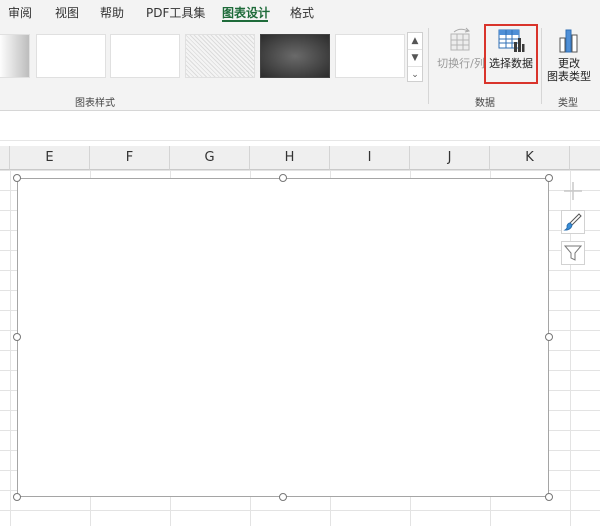 The height and width of the screenshot is (526, 600). What do you see at coordinates (290, 158) in the screenshot?
I see `column-header-h: H` at bounding box center [290, 158].